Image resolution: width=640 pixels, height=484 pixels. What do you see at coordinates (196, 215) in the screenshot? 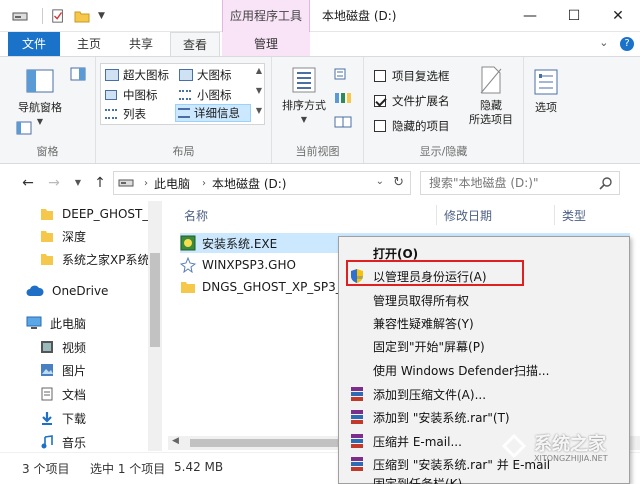
I see `column-header-name: 名称` at bounding box center [196, 215].